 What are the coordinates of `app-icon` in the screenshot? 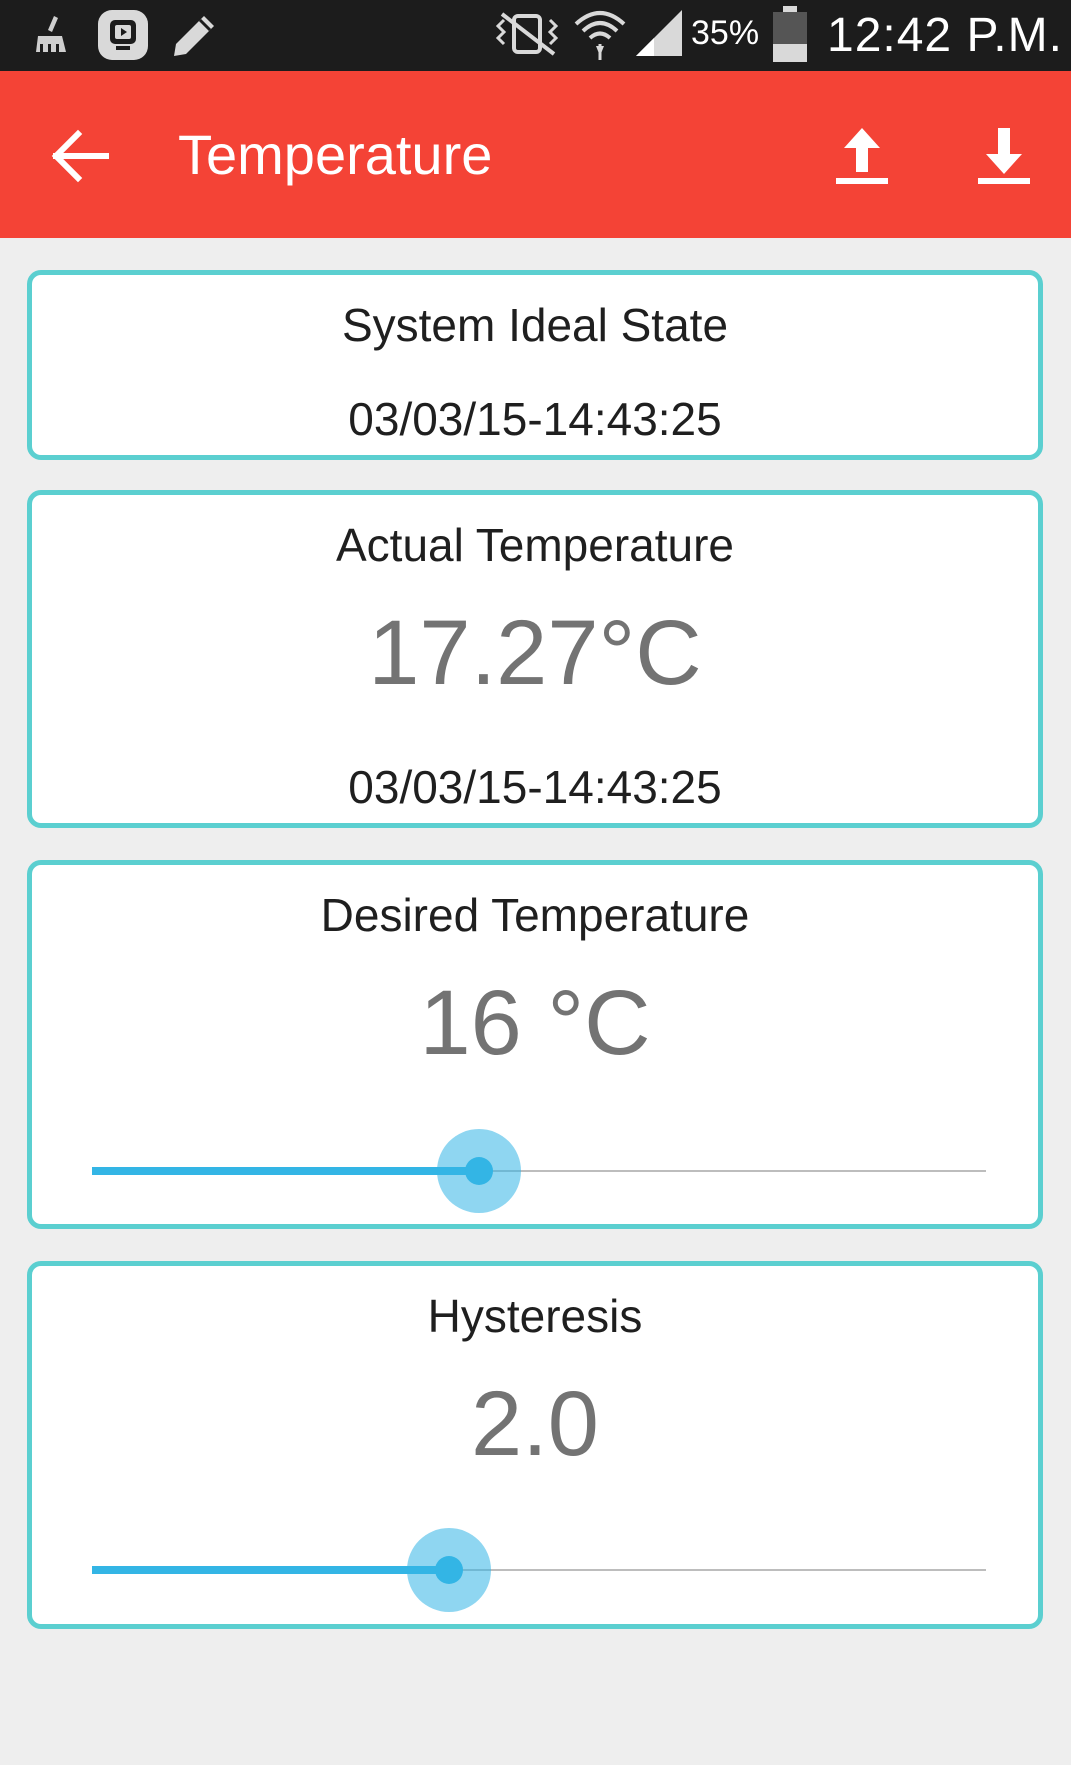 It's located at (123, 35).